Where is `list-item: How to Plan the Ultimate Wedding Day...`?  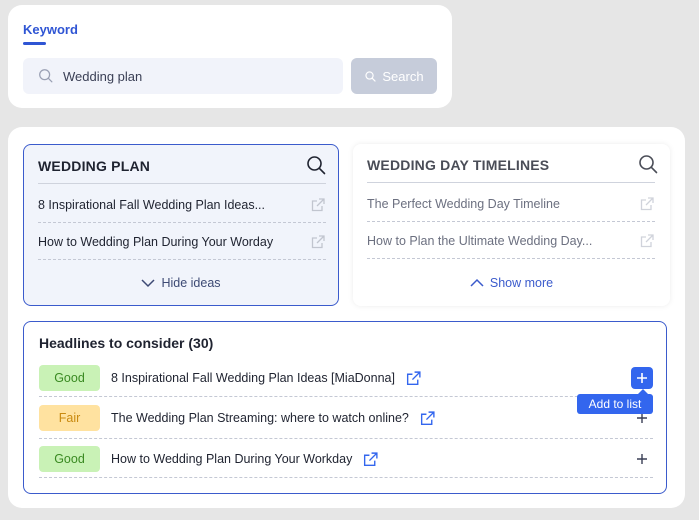 list-item: How to Plan the Ultimate Wedding Day... is located at coordinates (511, 240).